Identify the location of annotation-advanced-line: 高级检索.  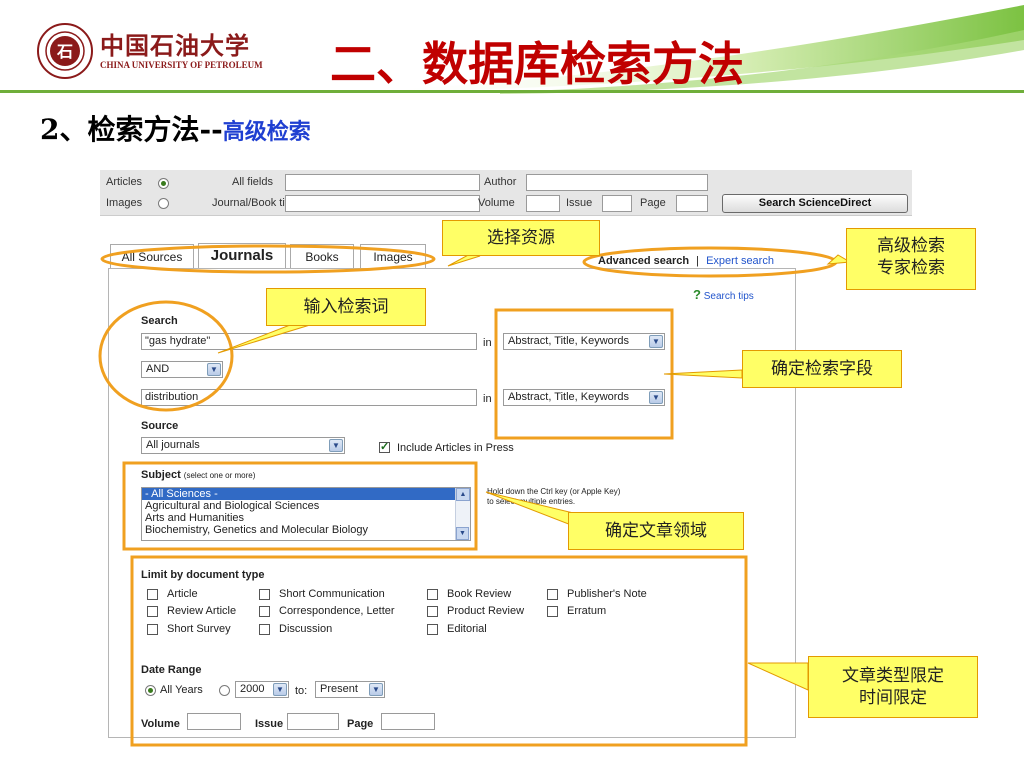
(911, 246).